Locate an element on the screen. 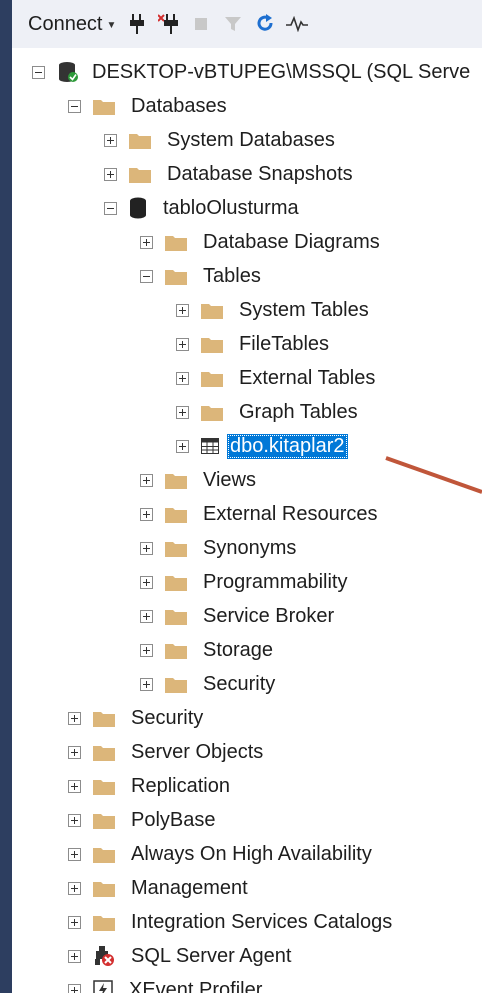 The width and height of the screenshot is (482, 993). tree-node-system-tables: System Tables is located at coordinates (274, 310).